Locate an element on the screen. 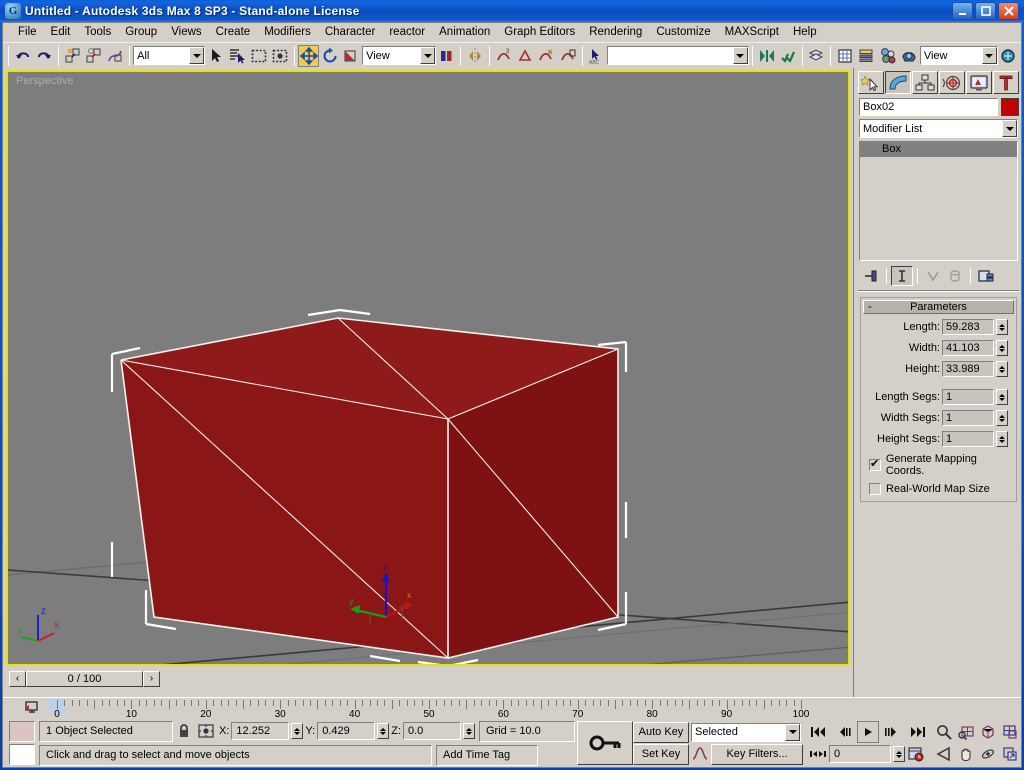 This screenshot has width=1024, height=770. menu-maxscript: MAXScript is located at coordinates (752, 32).